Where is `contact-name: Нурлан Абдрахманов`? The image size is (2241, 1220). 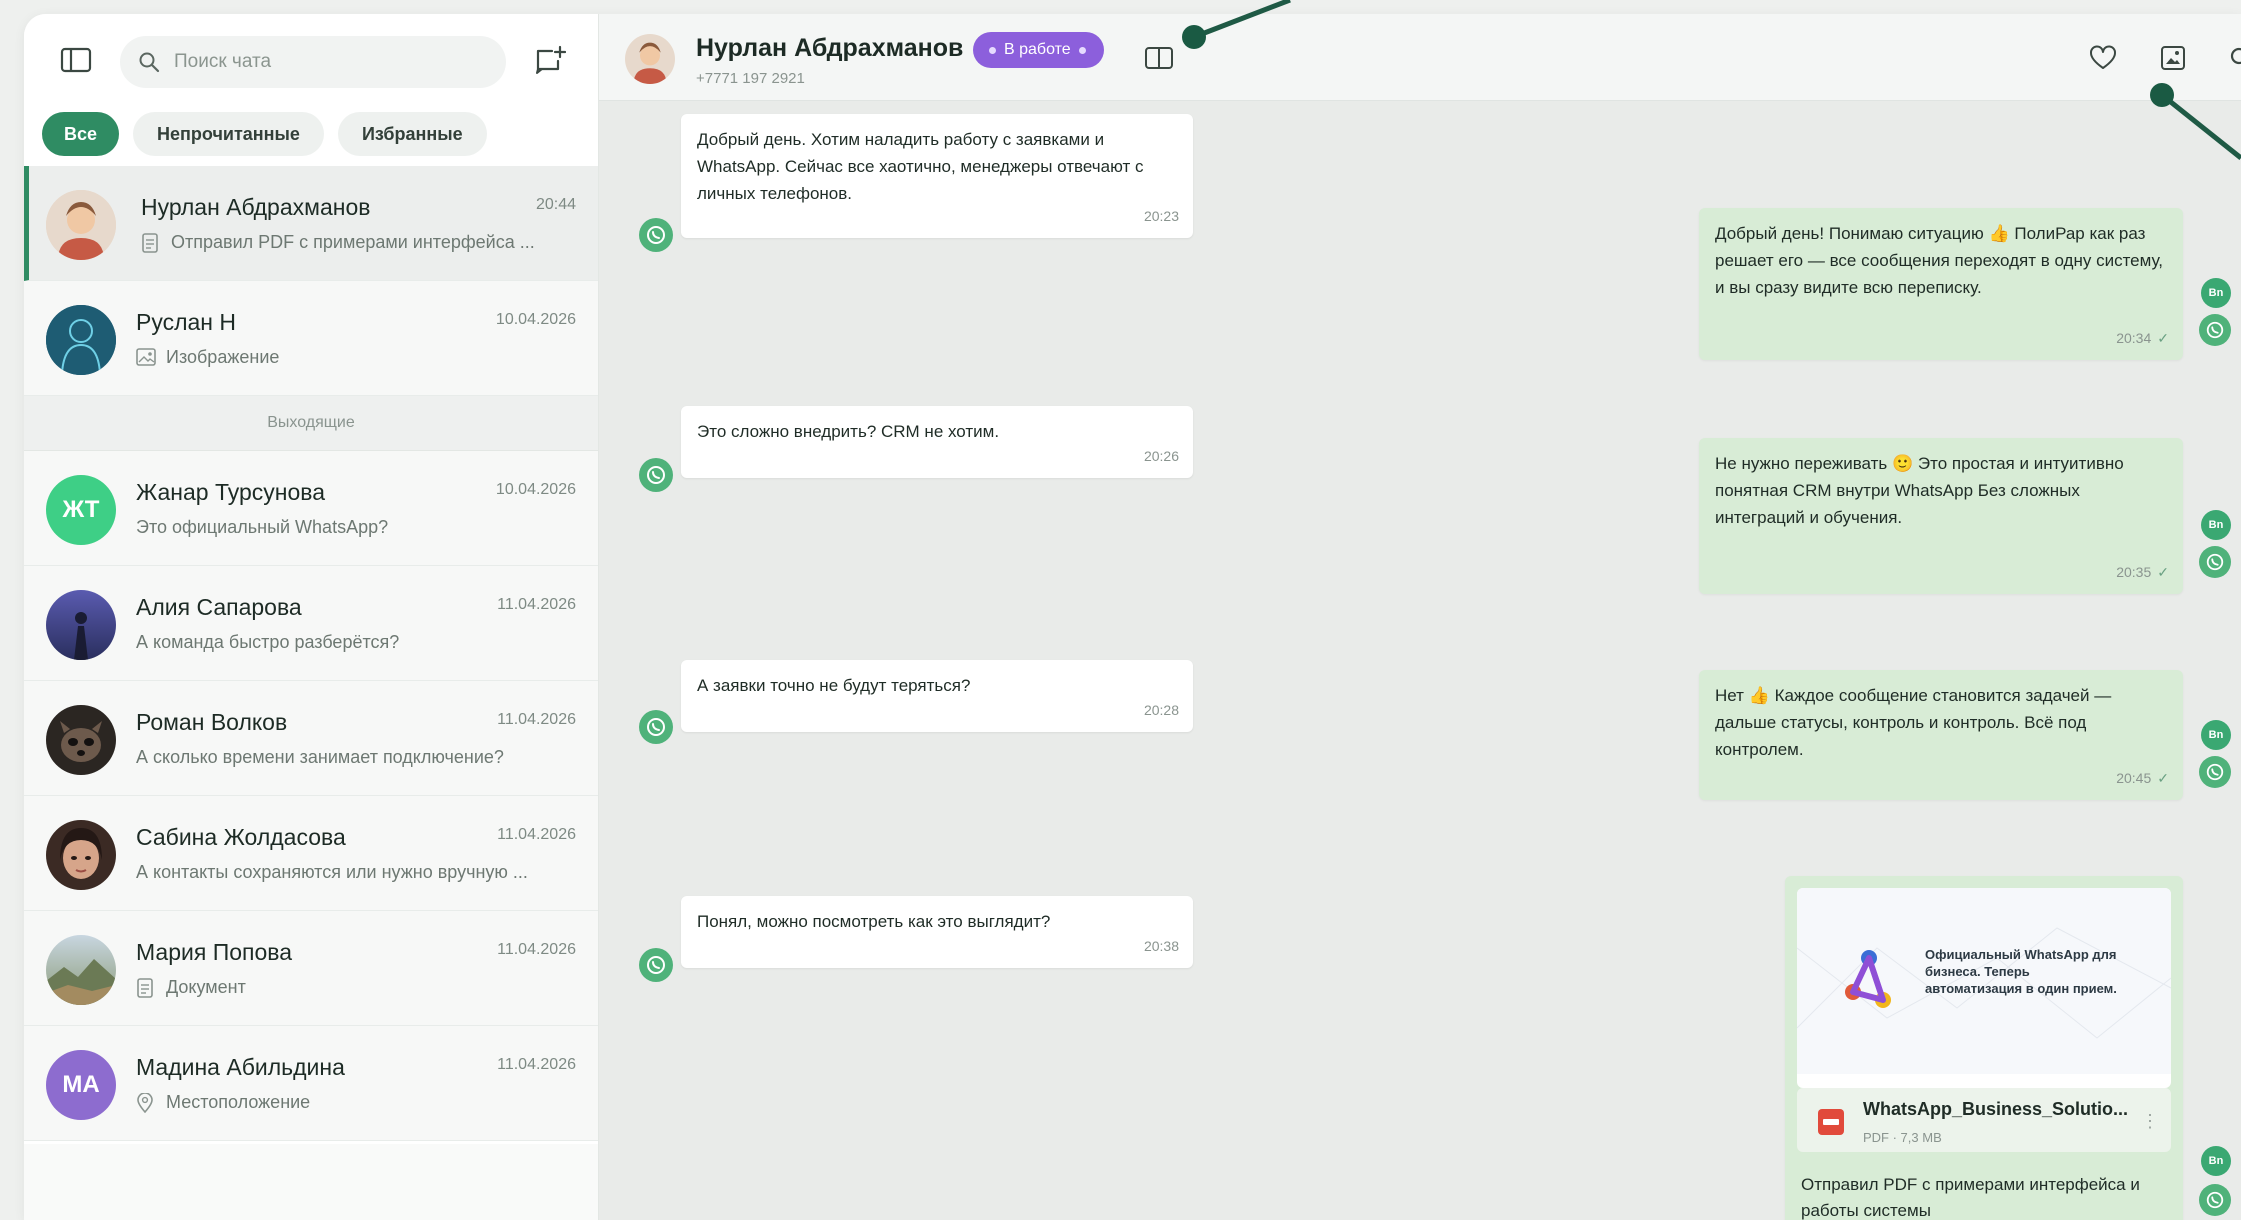 contact-name: Нурлан Абдрахманов is located at coordinates (829, 48).